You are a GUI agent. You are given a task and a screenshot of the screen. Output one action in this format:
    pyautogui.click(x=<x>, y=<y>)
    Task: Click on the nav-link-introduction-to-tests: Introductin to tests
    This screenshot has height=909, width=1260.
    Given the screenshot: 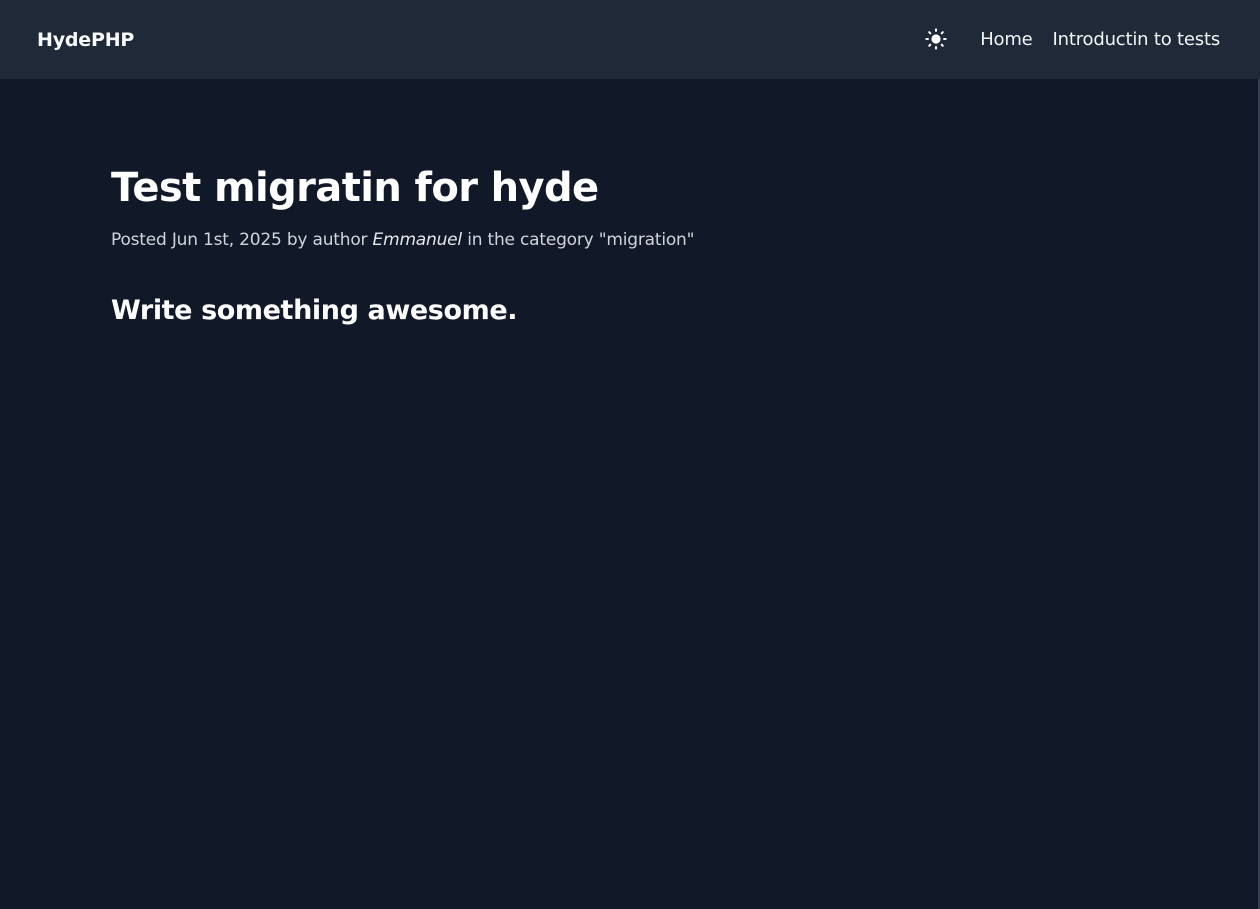 What is the action you would take?
    pyautogui.click(x=1137, y=40)
    